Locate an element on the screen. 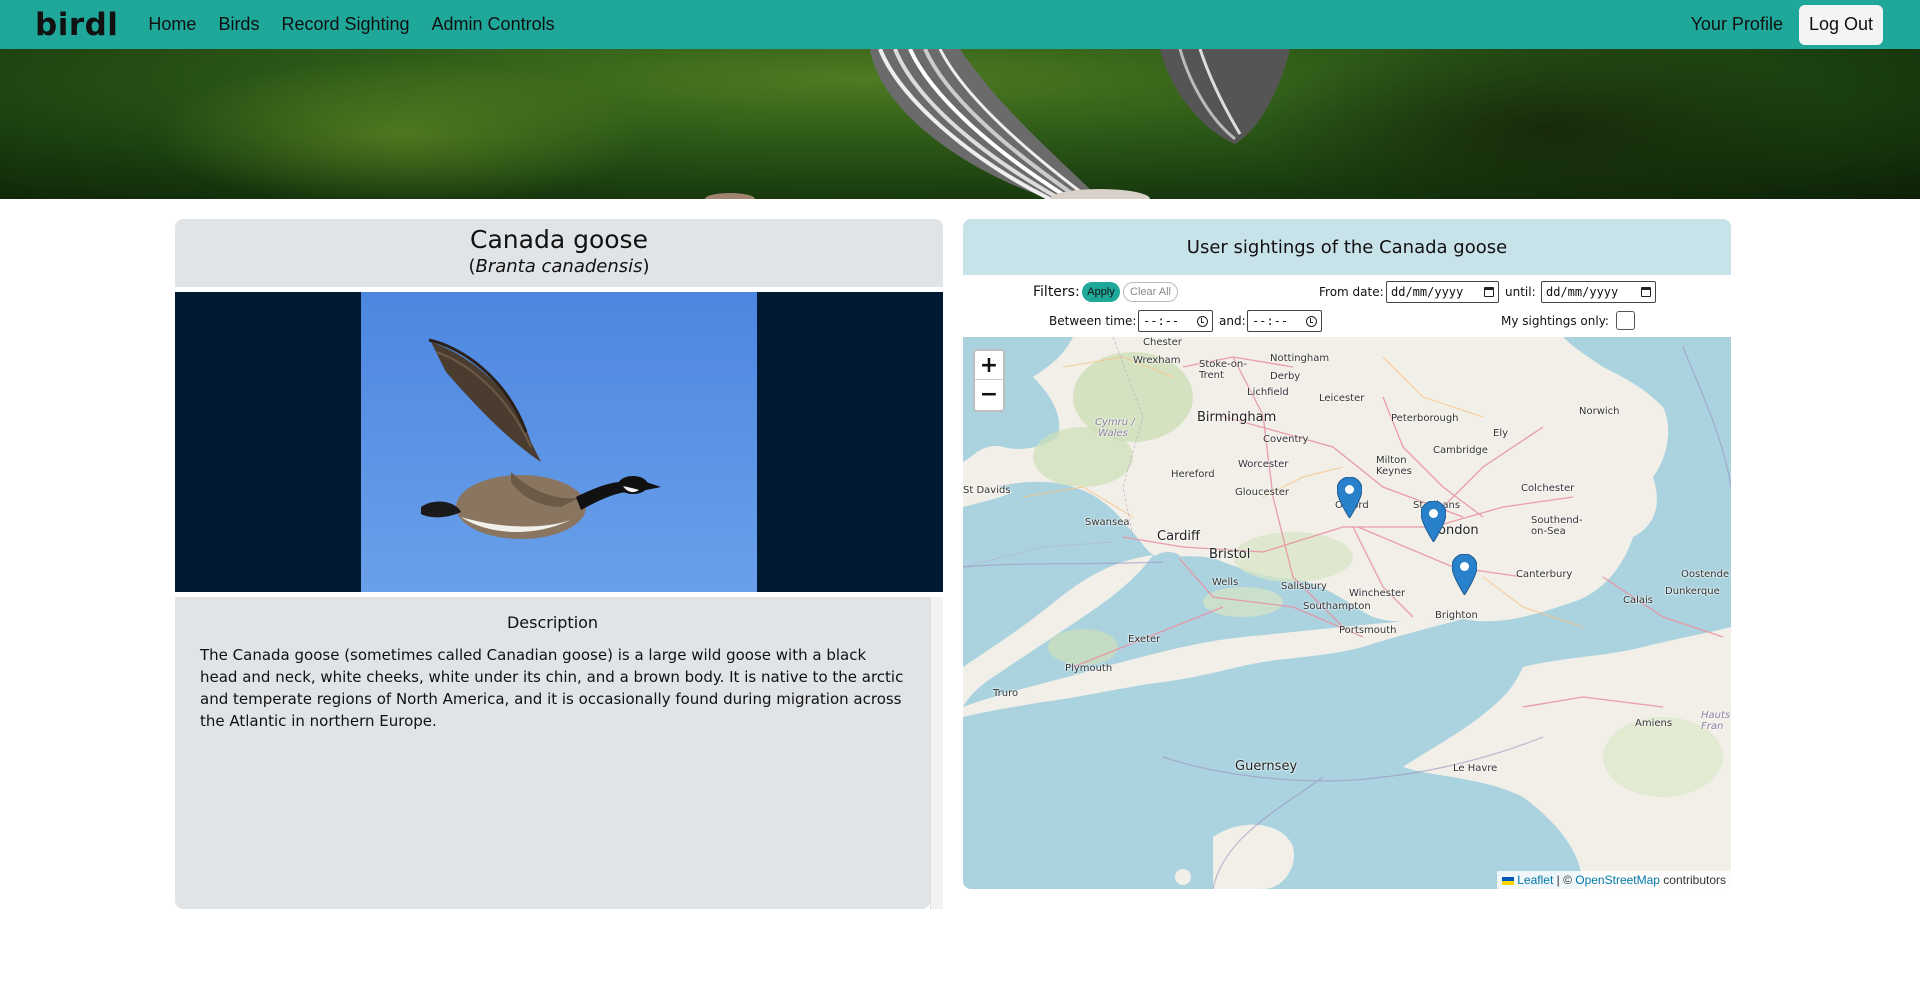 Image resolution: width=1920 pixels, height=1000 pixels. attribution-tail: contributors is located at coordinates (1692, 880).